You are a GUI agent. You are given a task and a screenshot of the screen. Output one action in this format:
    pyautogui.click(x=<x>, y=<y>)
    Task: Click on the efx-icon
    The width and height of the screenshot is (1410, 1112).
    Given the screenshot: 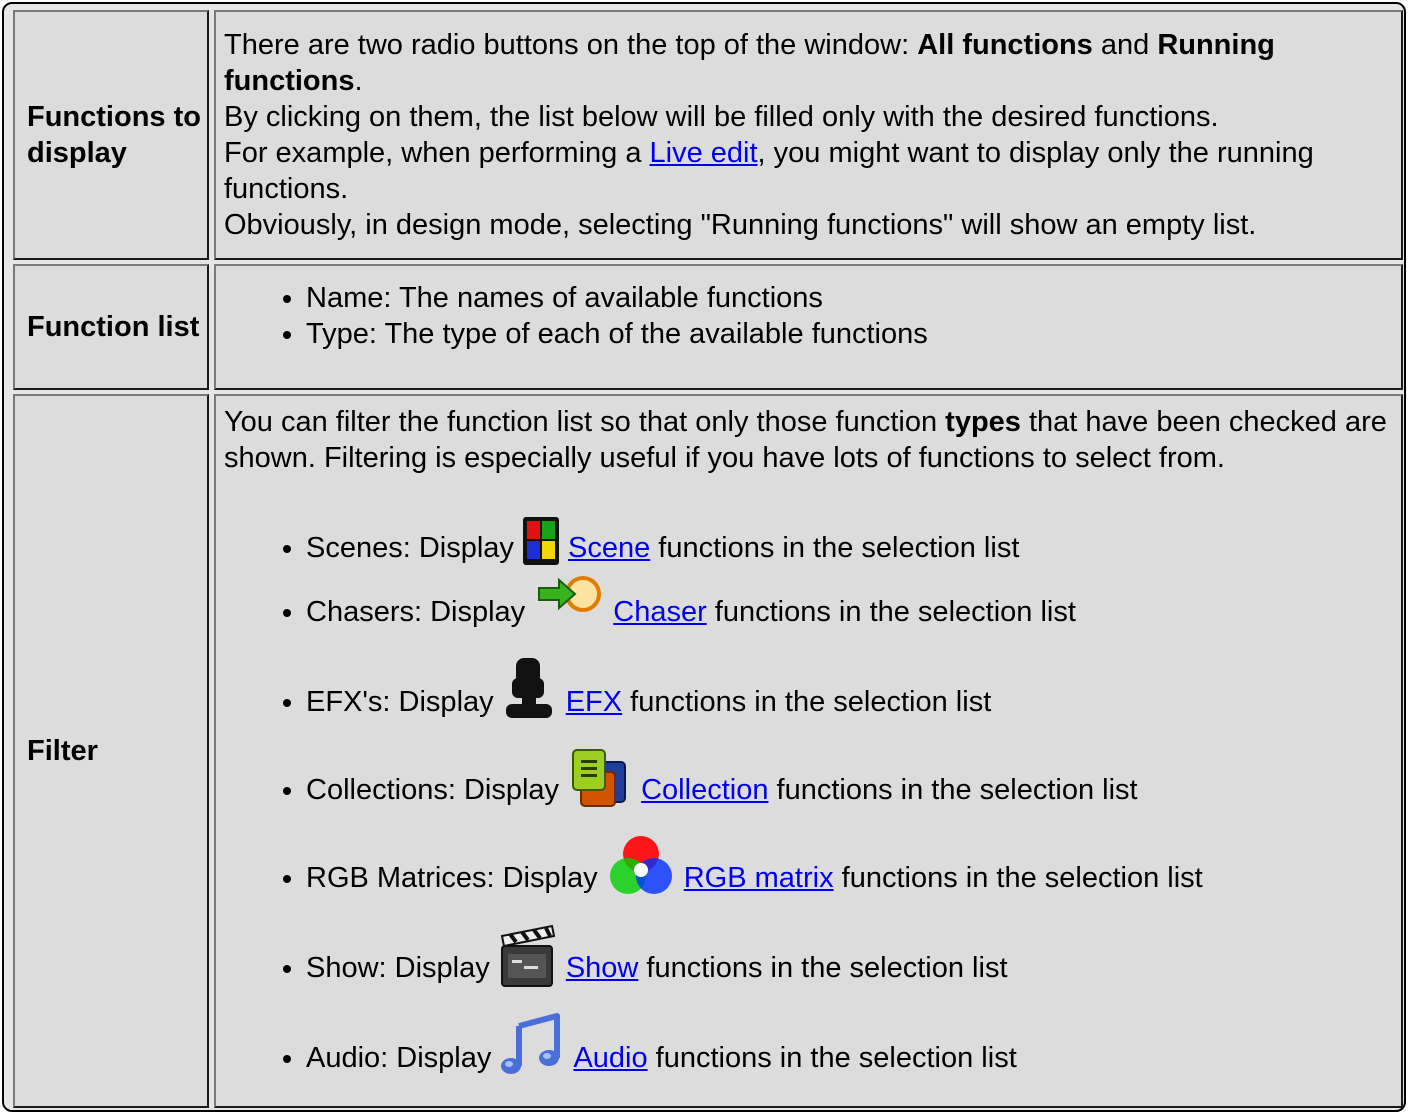 What is the action you would take?
    pyautogui.click(x=530, y=689)
    